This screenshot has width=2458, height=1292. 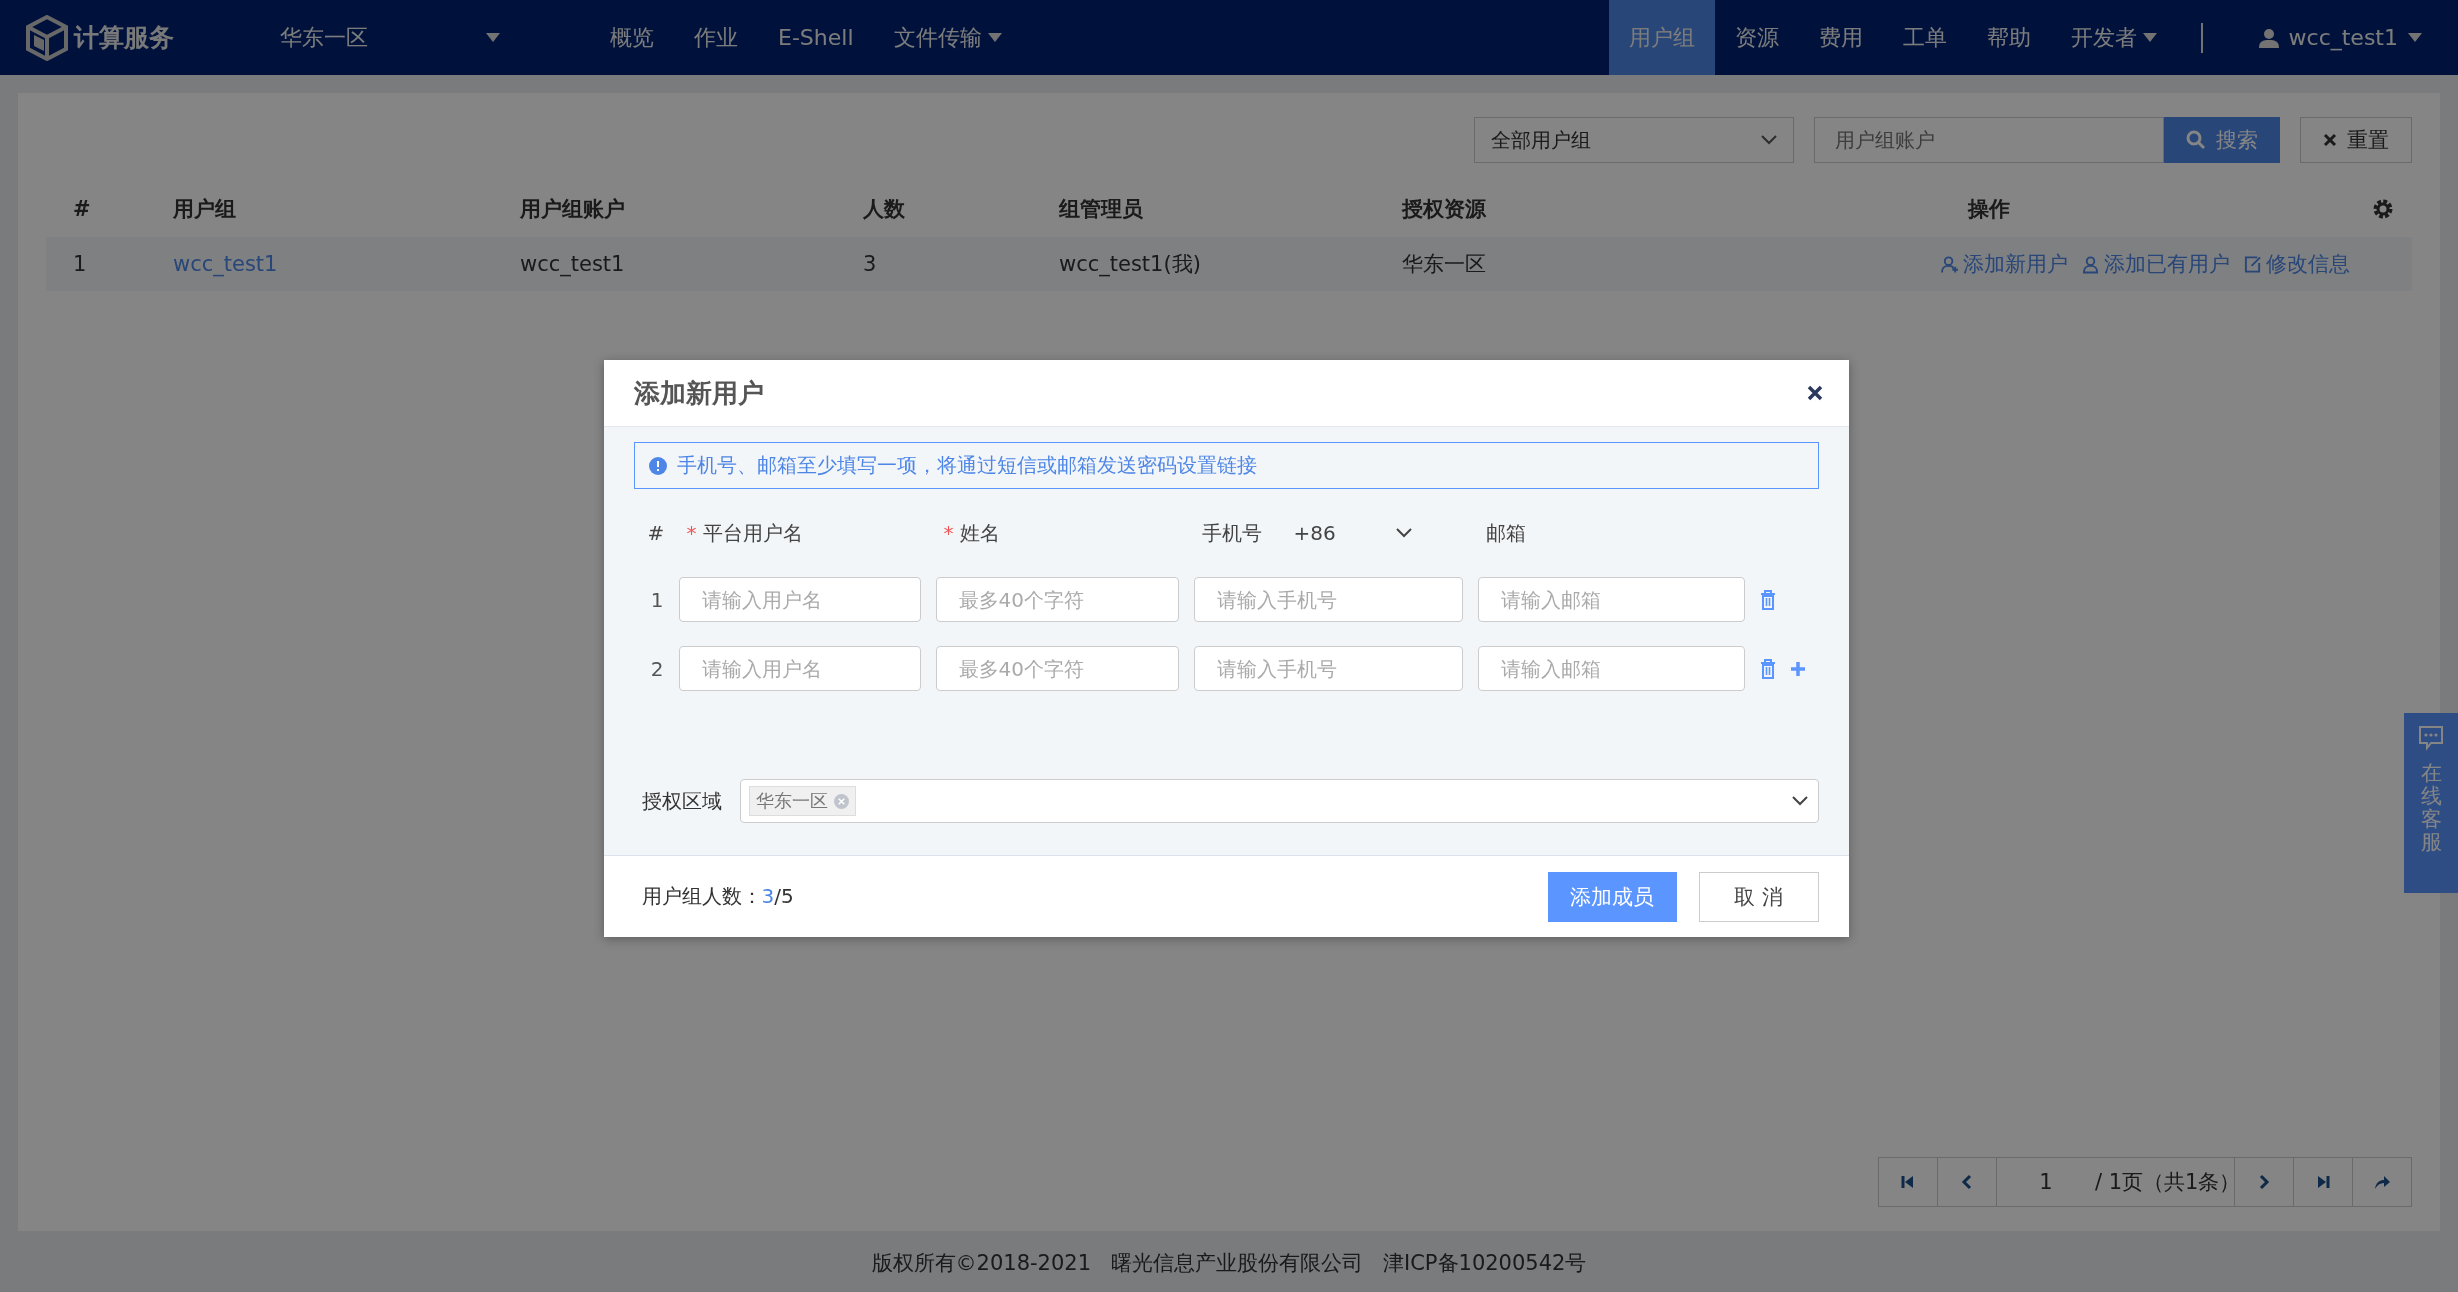 I want to click on table-cell-text: wcc_test1, so click(x=572, y=264).